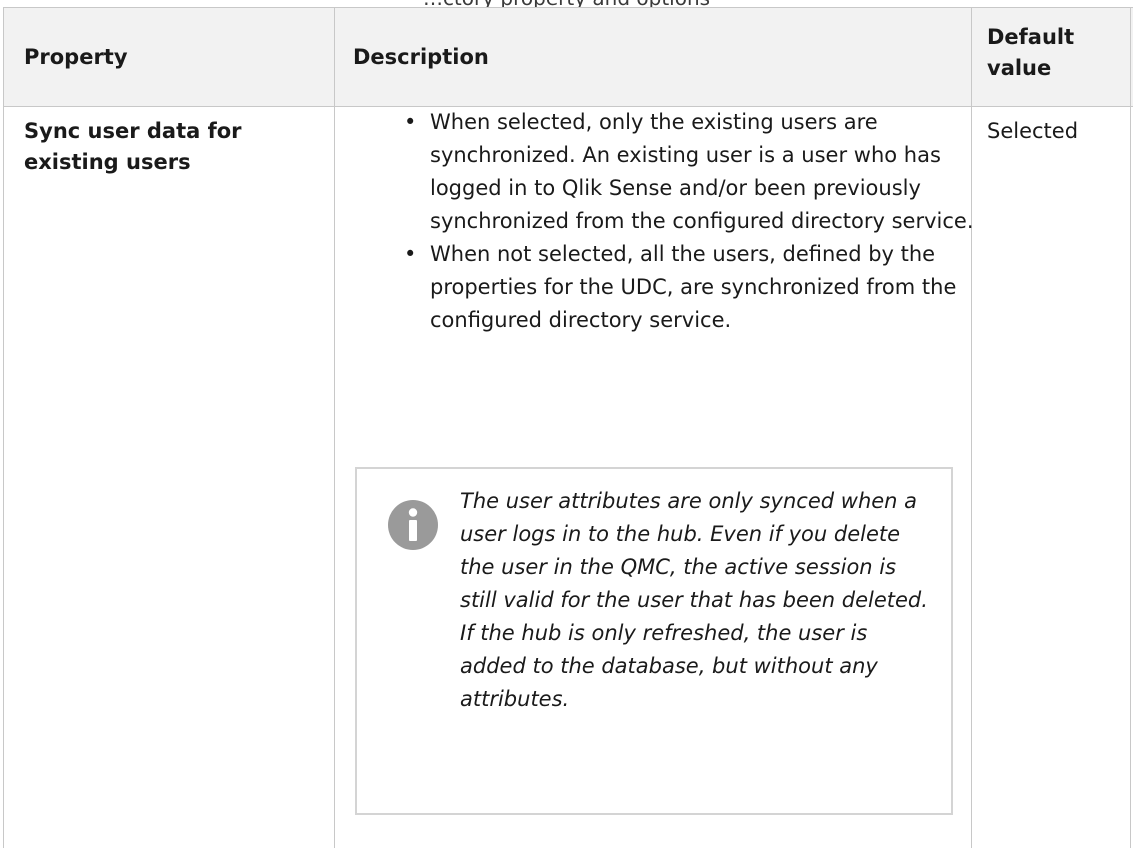 The width and height of the screenshot is (1133, 848). I want to click on header-description: Description, so click(421, 57).